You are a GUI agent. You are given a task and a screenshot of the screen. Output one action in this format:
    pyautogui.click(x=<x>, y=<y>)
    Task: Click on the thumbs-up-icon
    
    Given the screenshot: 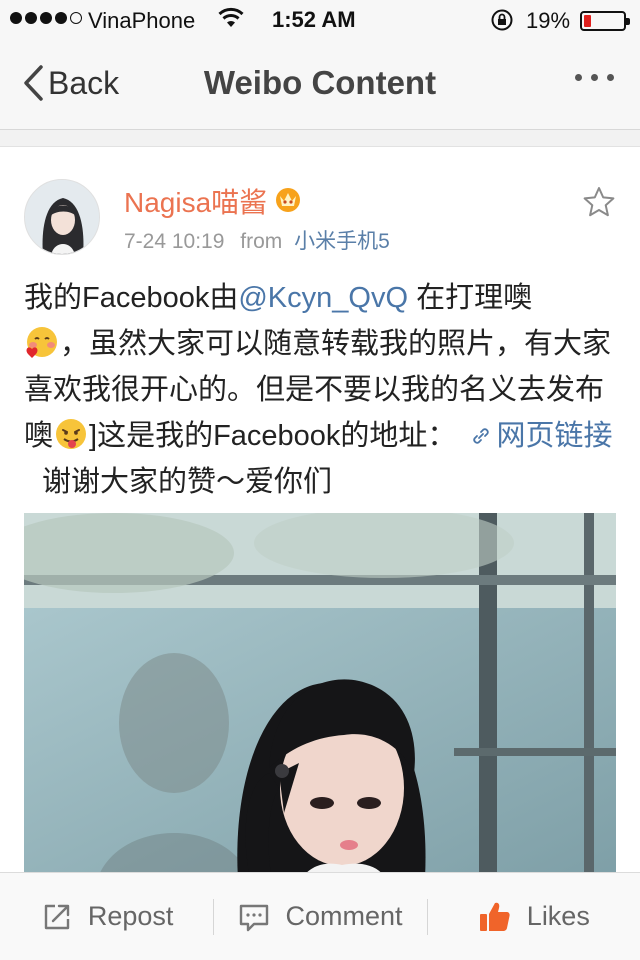 What is the action you would take?
    pyautogui.click(x=494, y=916)
    